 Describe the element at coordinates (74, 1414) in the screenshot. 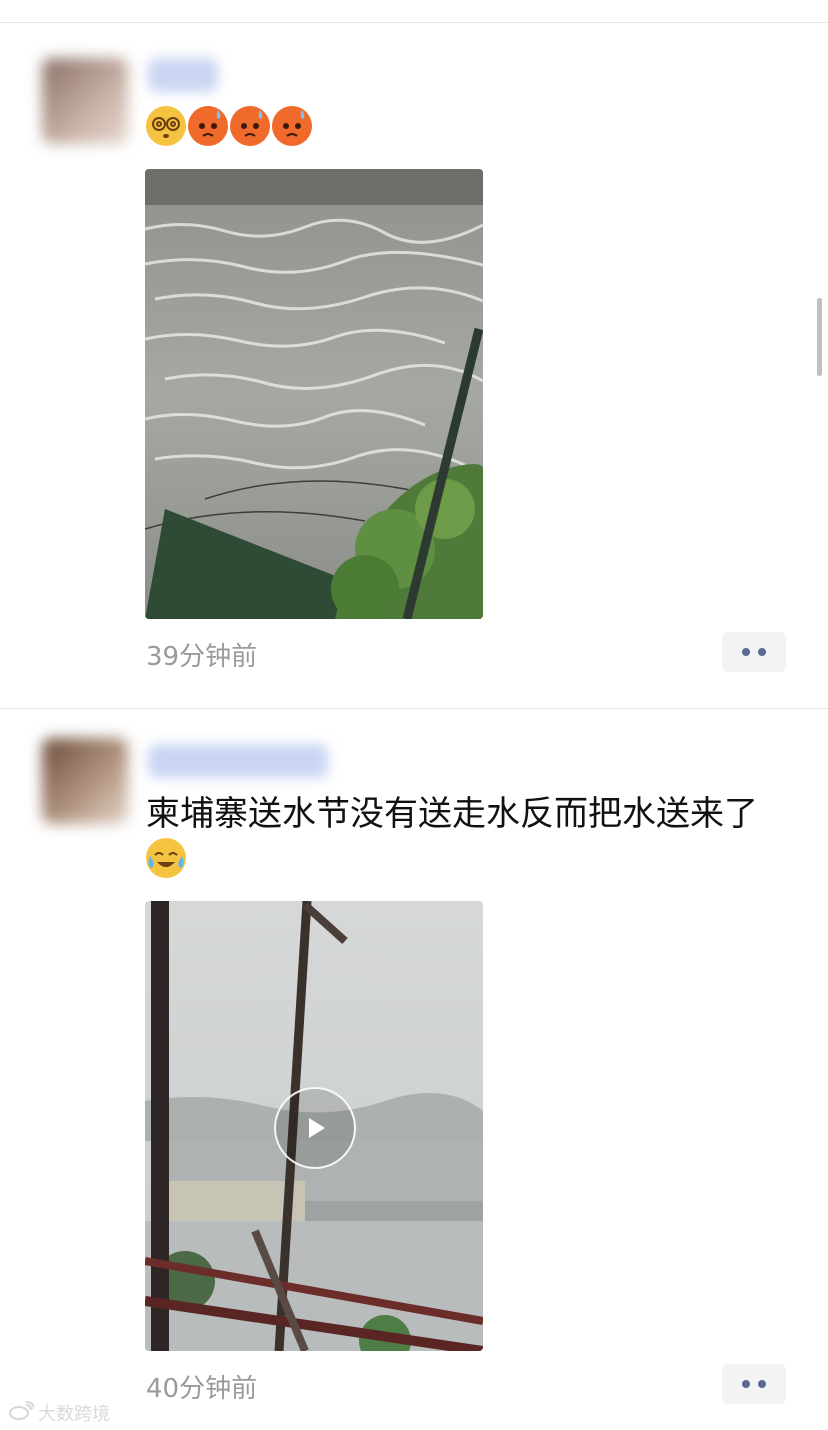

I see `watermark-text: 大数跨境` at that location.